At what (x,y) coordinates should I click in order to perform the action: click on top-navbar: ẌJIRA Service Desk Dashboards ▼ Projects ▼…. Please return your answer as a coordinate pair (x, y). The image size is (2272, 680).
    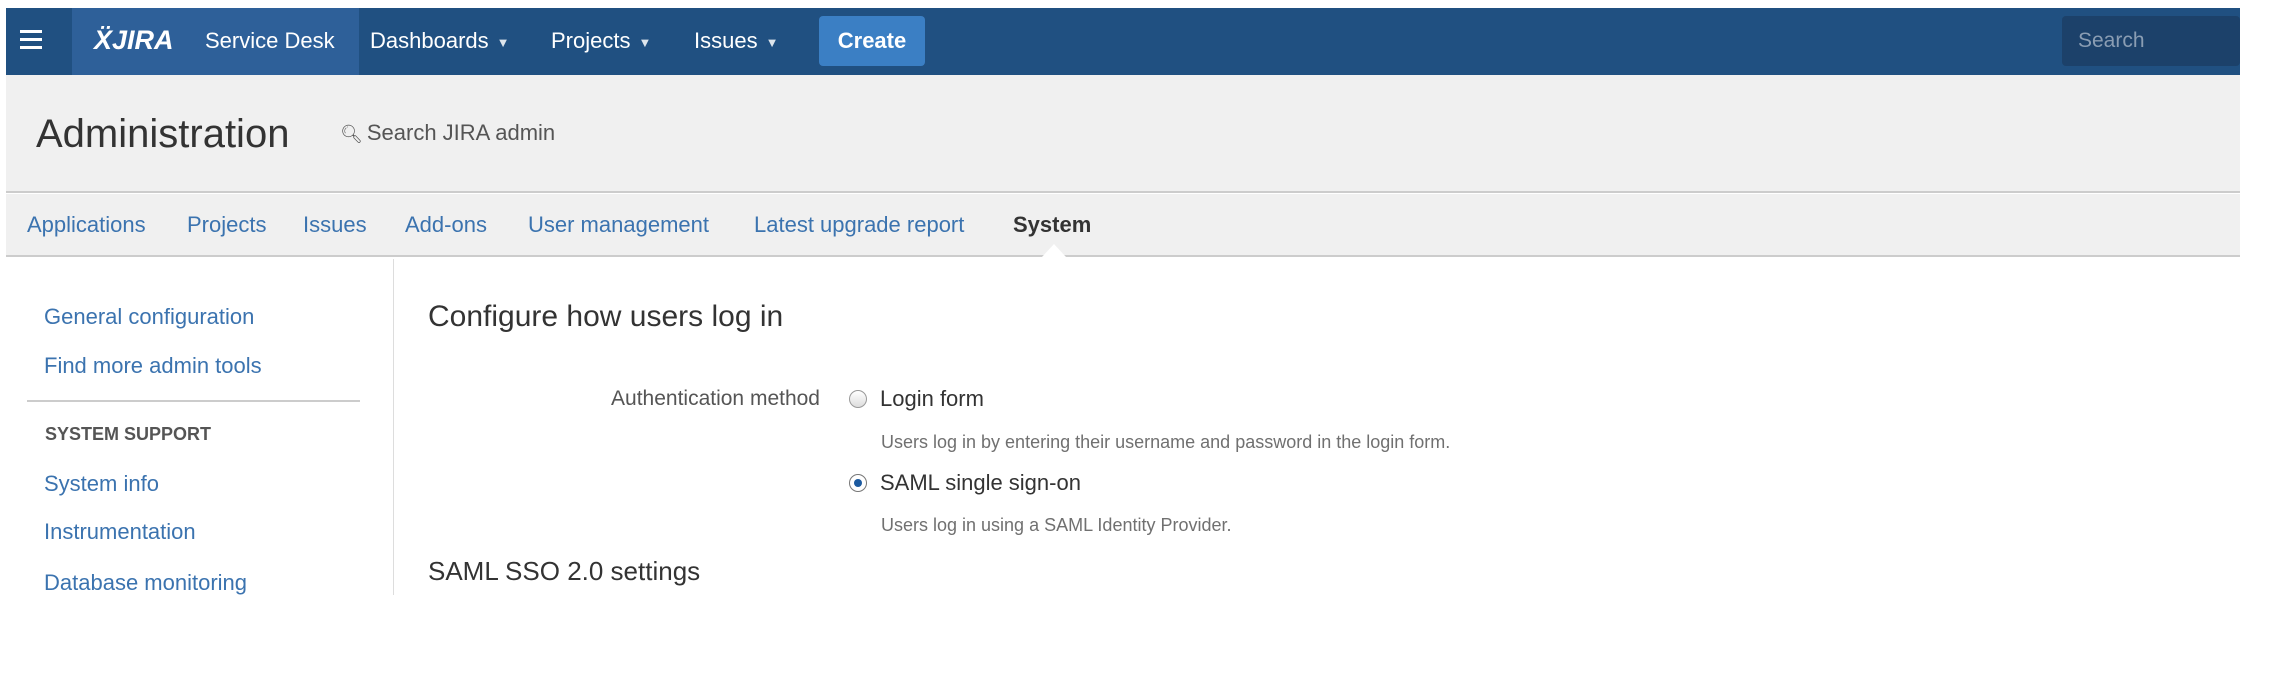
    Looking at the image, I should click on (1123, 41).